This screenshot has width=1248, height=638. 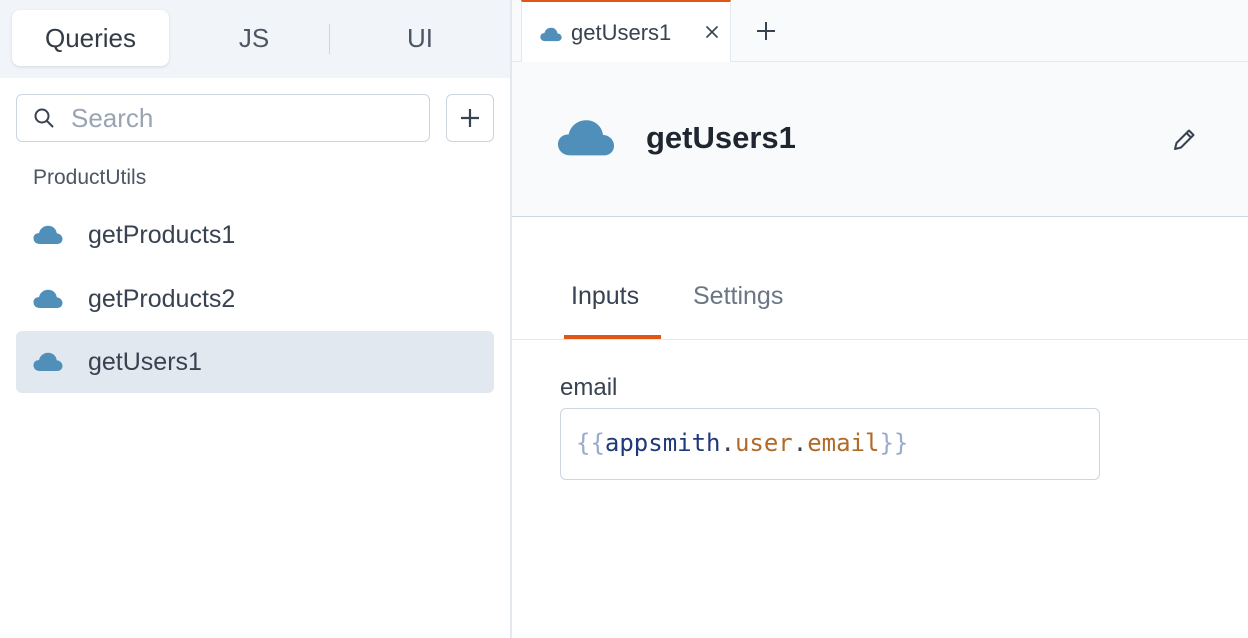 I want to click on query-header: getUsers1, so click(x=880, y=139).